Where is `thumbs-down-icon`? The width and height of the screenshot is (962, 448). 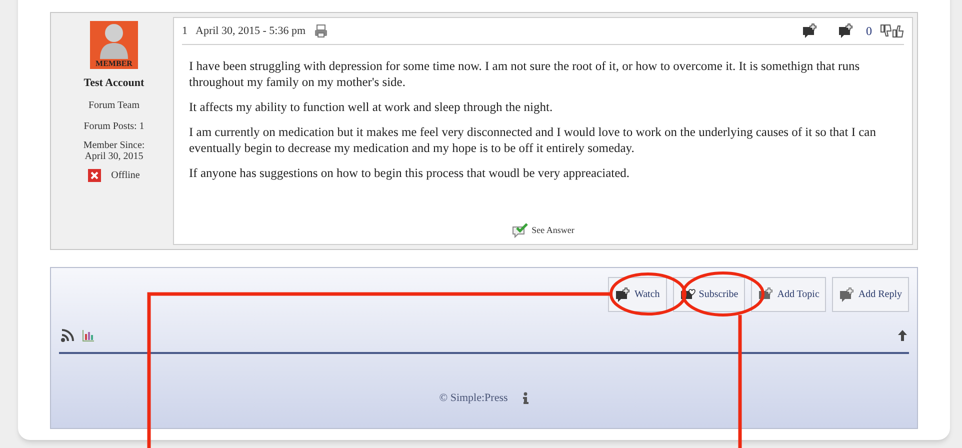 thumbs-down-icon is located at coordinates (886, 31).